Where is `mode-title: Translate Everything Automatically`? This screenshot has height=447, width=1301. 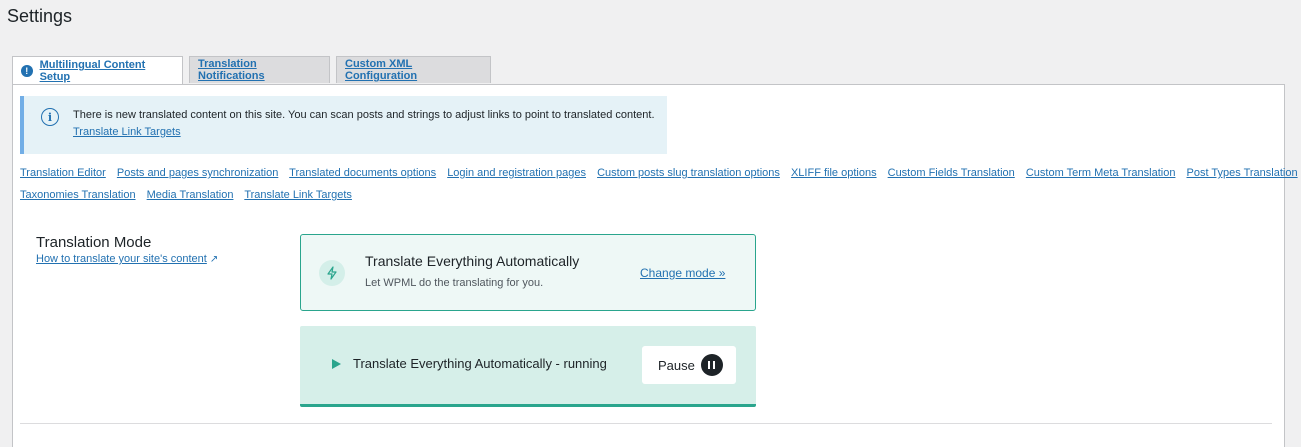 mode-title: Translate Everything Automatically is located at coordinates (472, 261).